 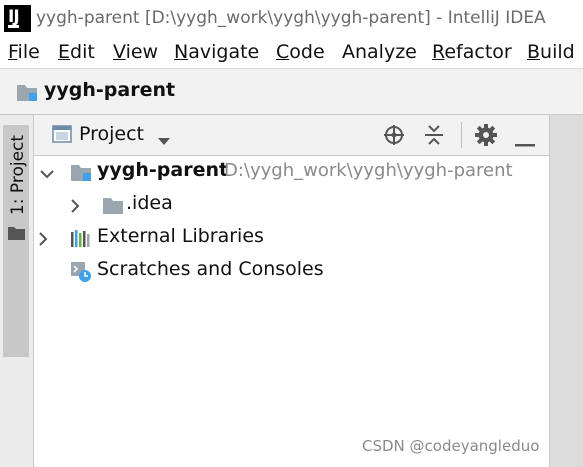 I want to click on tree-item-label: .idea, so click(x=149, y=203).